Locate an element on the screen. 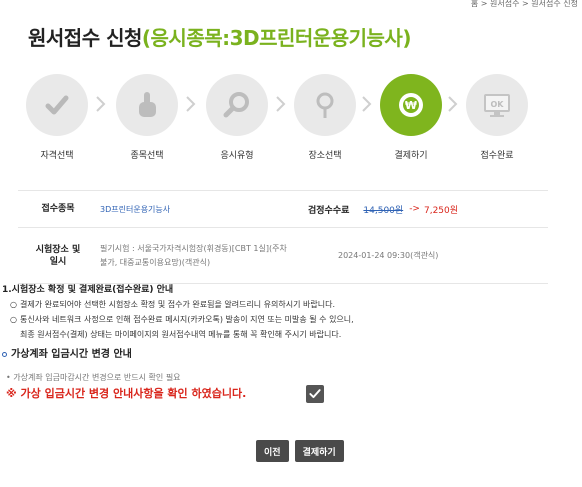 This screenshot has height=487, width=582. fee-label: 검정수수료 is located at coordinates (329, 210).